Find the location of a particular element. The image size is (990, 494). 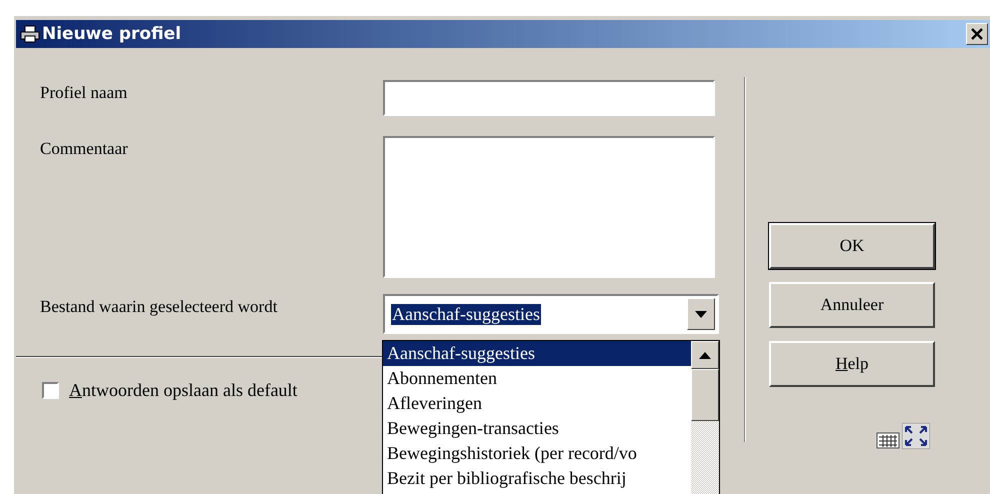

scrollbar is located at coordinates (705, 417).